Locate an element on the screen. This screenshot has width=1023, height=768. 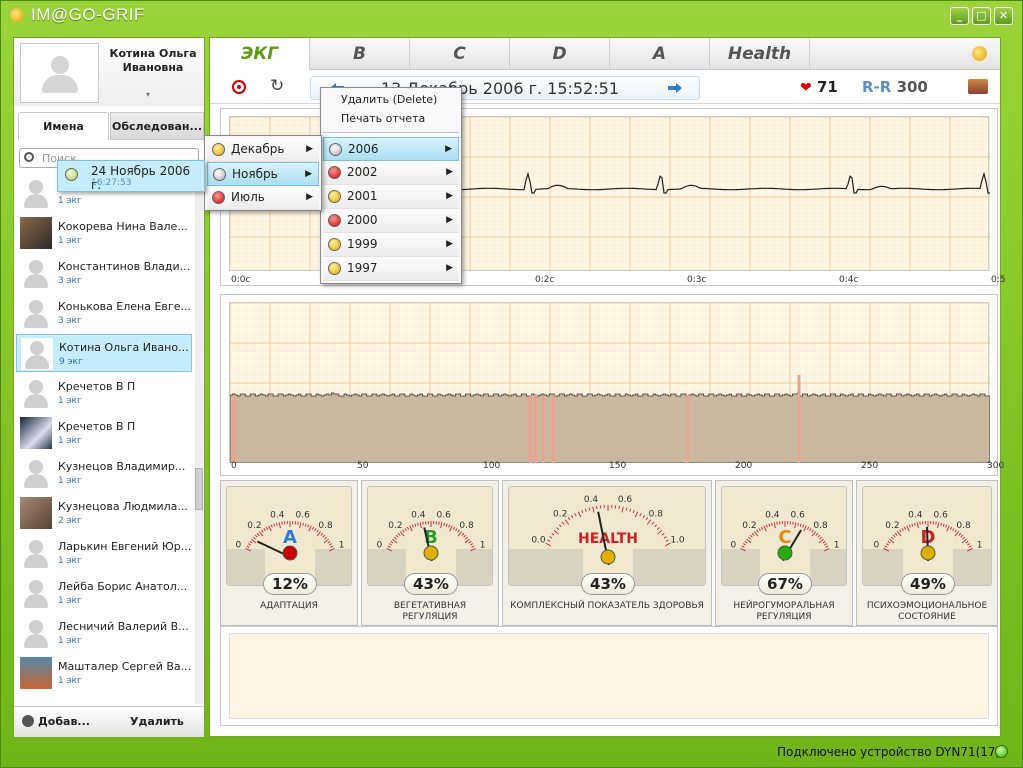
list-item: Лесничий Валерий В... 1 экг is located at coordinates (104, 633).